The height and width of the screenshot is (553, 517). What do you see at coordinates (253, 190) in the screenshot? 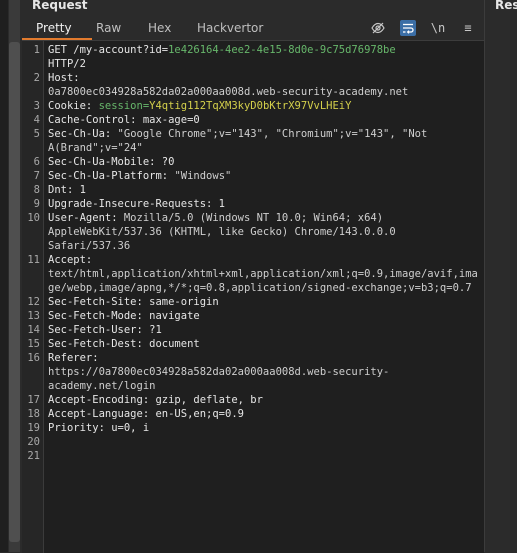
I see `request-line-8: 8 Dnt: 1` at bounding box center [253, 190].